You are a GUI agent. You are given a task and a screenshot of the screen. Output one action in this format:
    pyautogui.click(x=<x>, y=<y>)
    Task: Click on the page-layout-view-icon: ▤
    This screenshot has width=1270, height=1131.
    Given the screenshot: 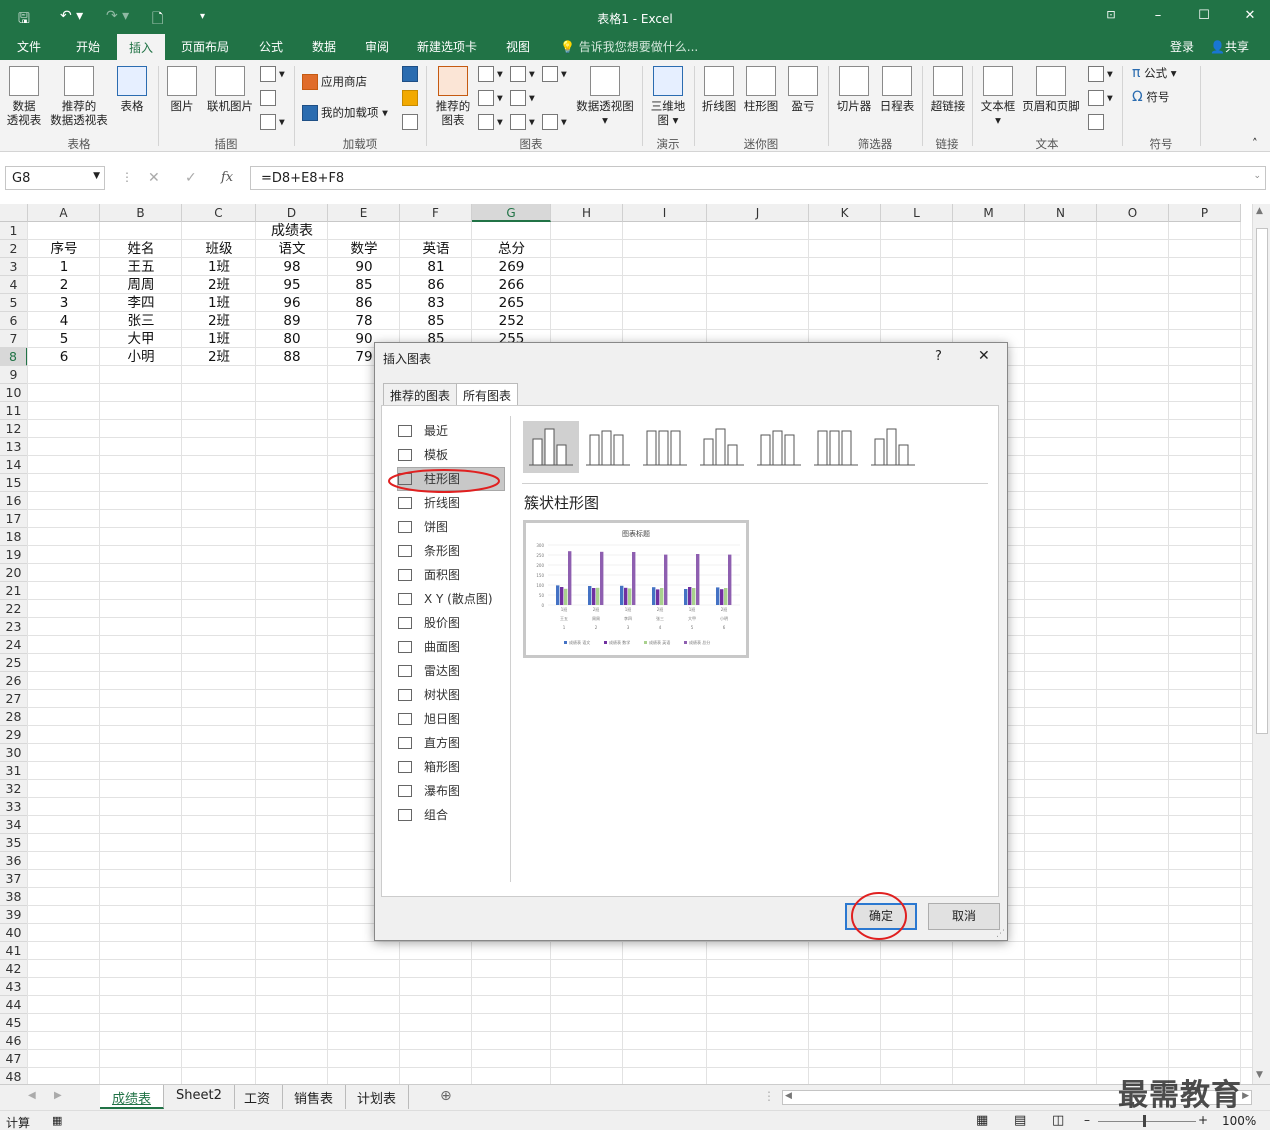 What is the action you would take?
    pyautogui.click(x=1020, y=1120)
    